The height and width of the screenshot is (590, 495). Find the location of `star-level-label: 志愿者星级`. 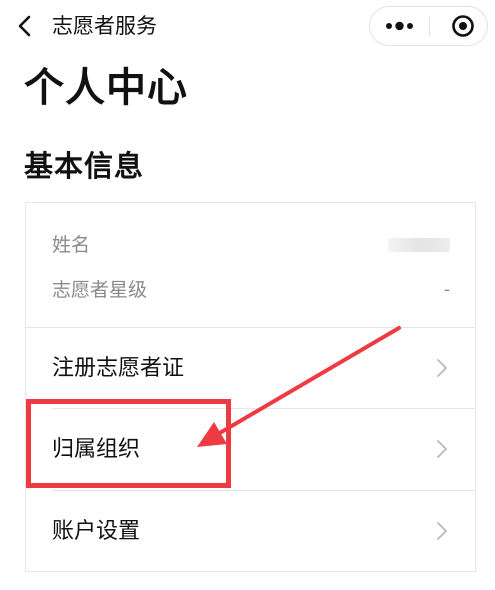

star-level-label: 志愿者星级 is located at coordinates (100, 290).